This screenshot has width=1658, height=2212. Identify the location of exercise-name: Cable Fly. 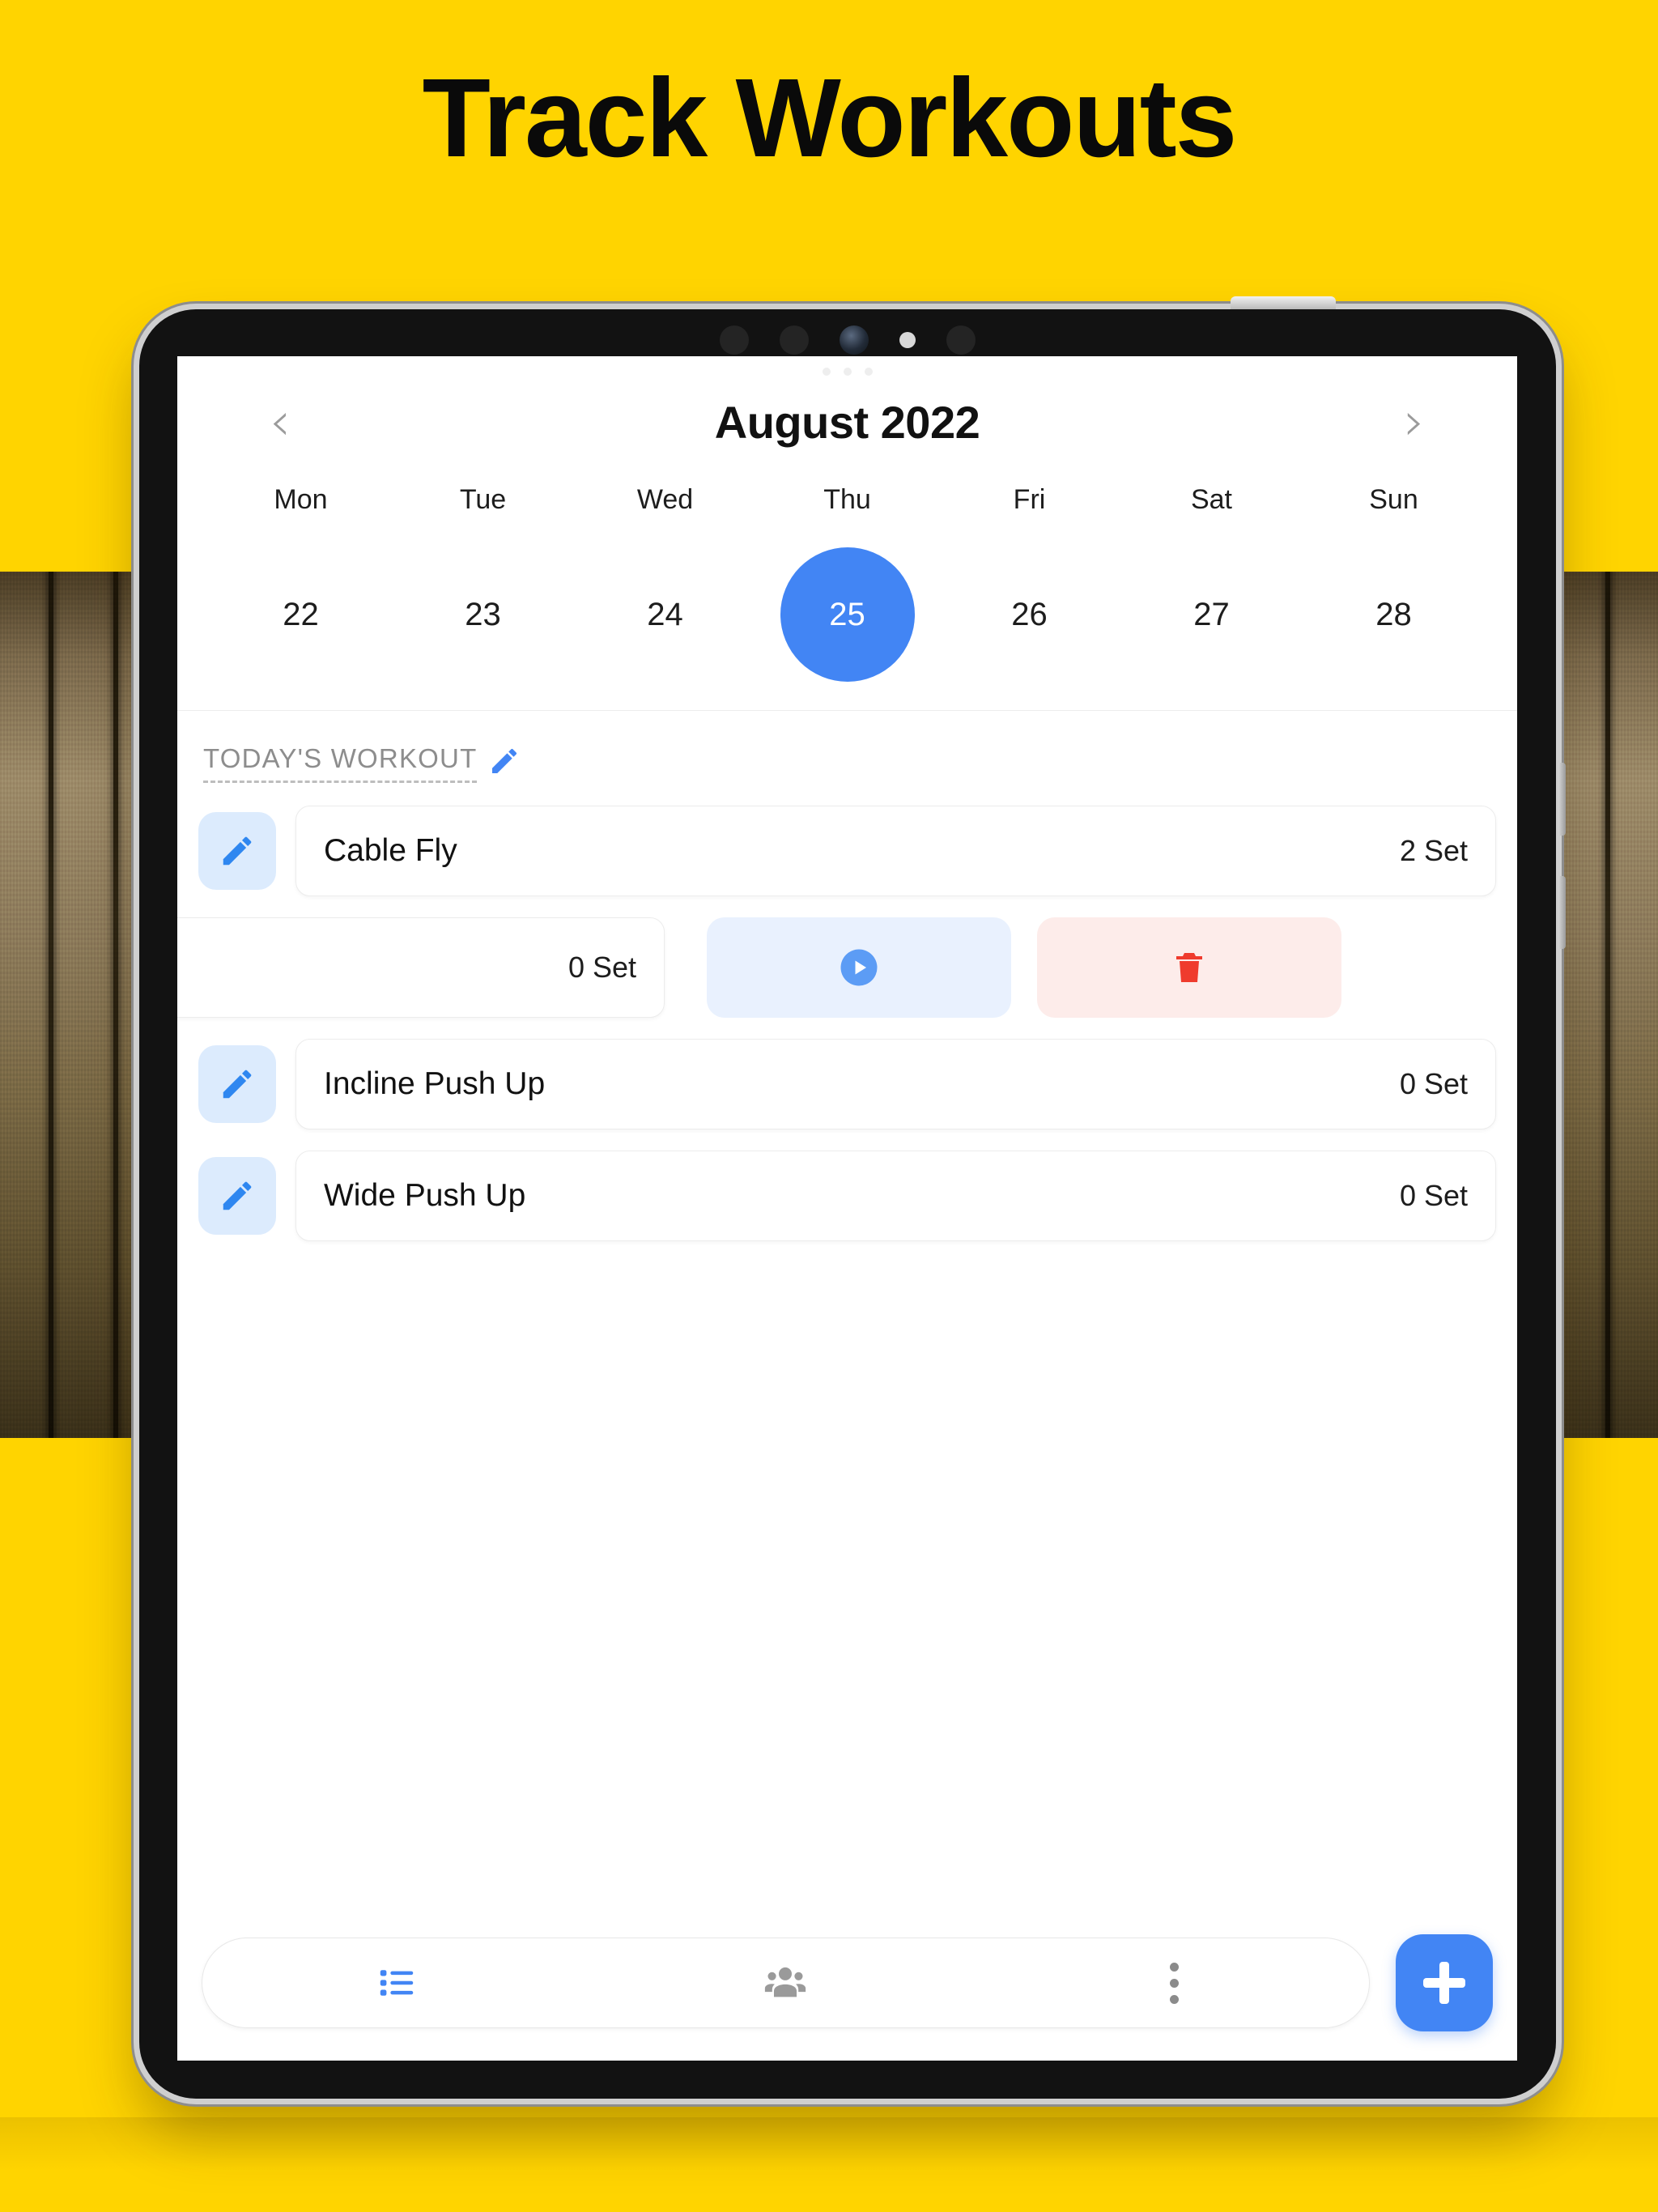
(390, 851).